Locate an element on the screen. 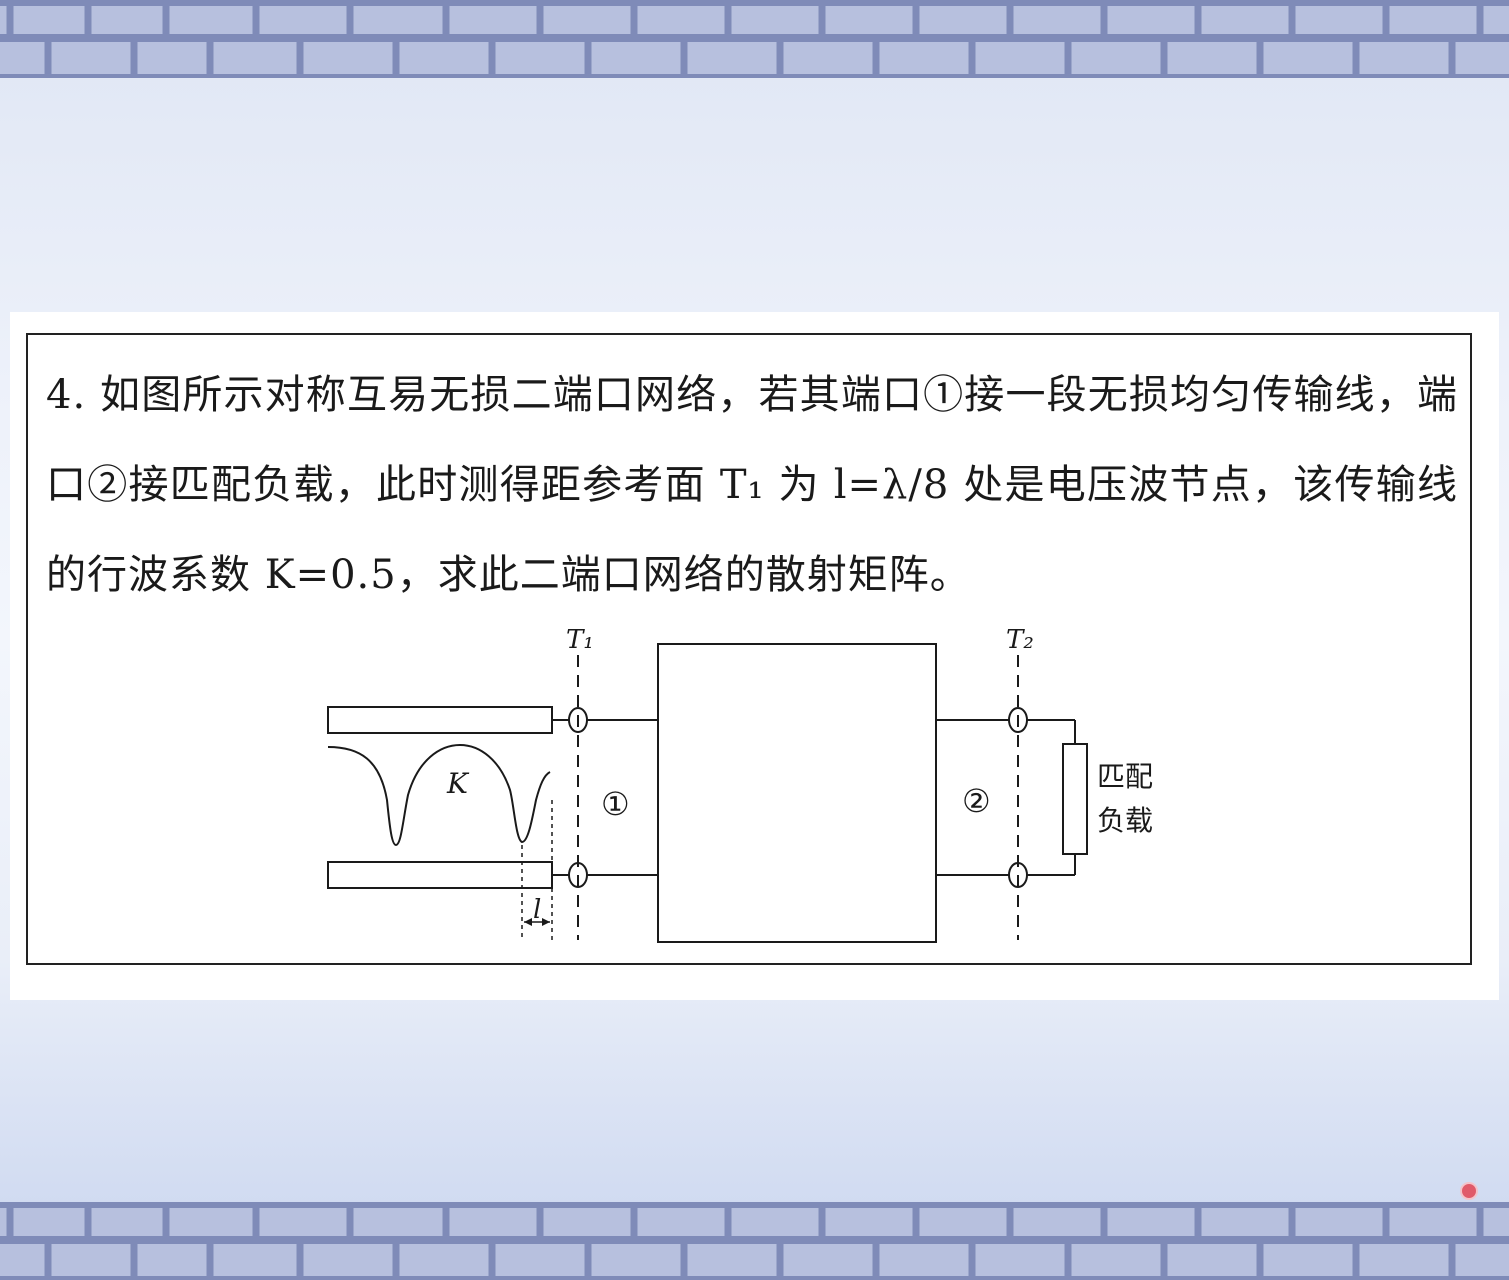 The width and height of the screenshot is (1509, 1280). upper-conductor is located at coordinates (440, 720).